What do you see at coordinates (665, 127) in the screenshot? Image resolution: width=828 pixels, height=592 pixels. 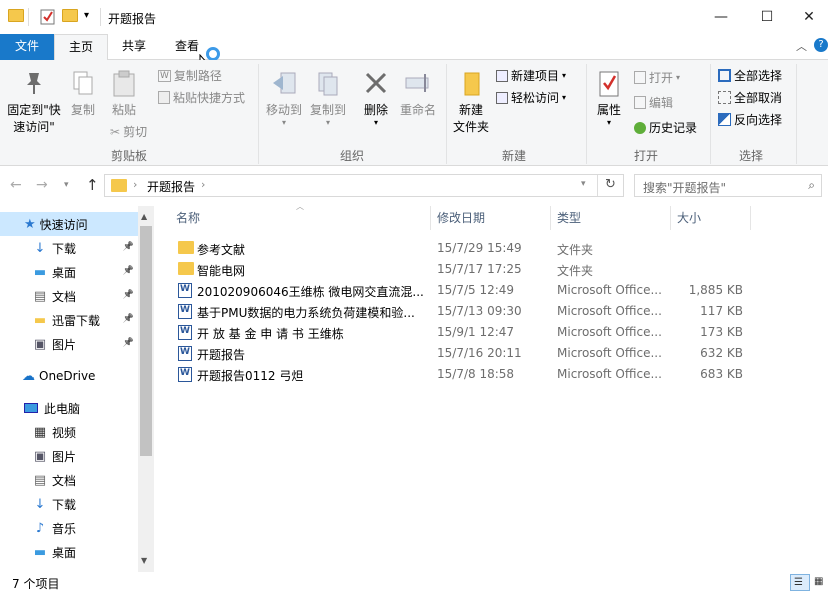 I see `history-button: 历史记录` at bounding box center [665, 127].